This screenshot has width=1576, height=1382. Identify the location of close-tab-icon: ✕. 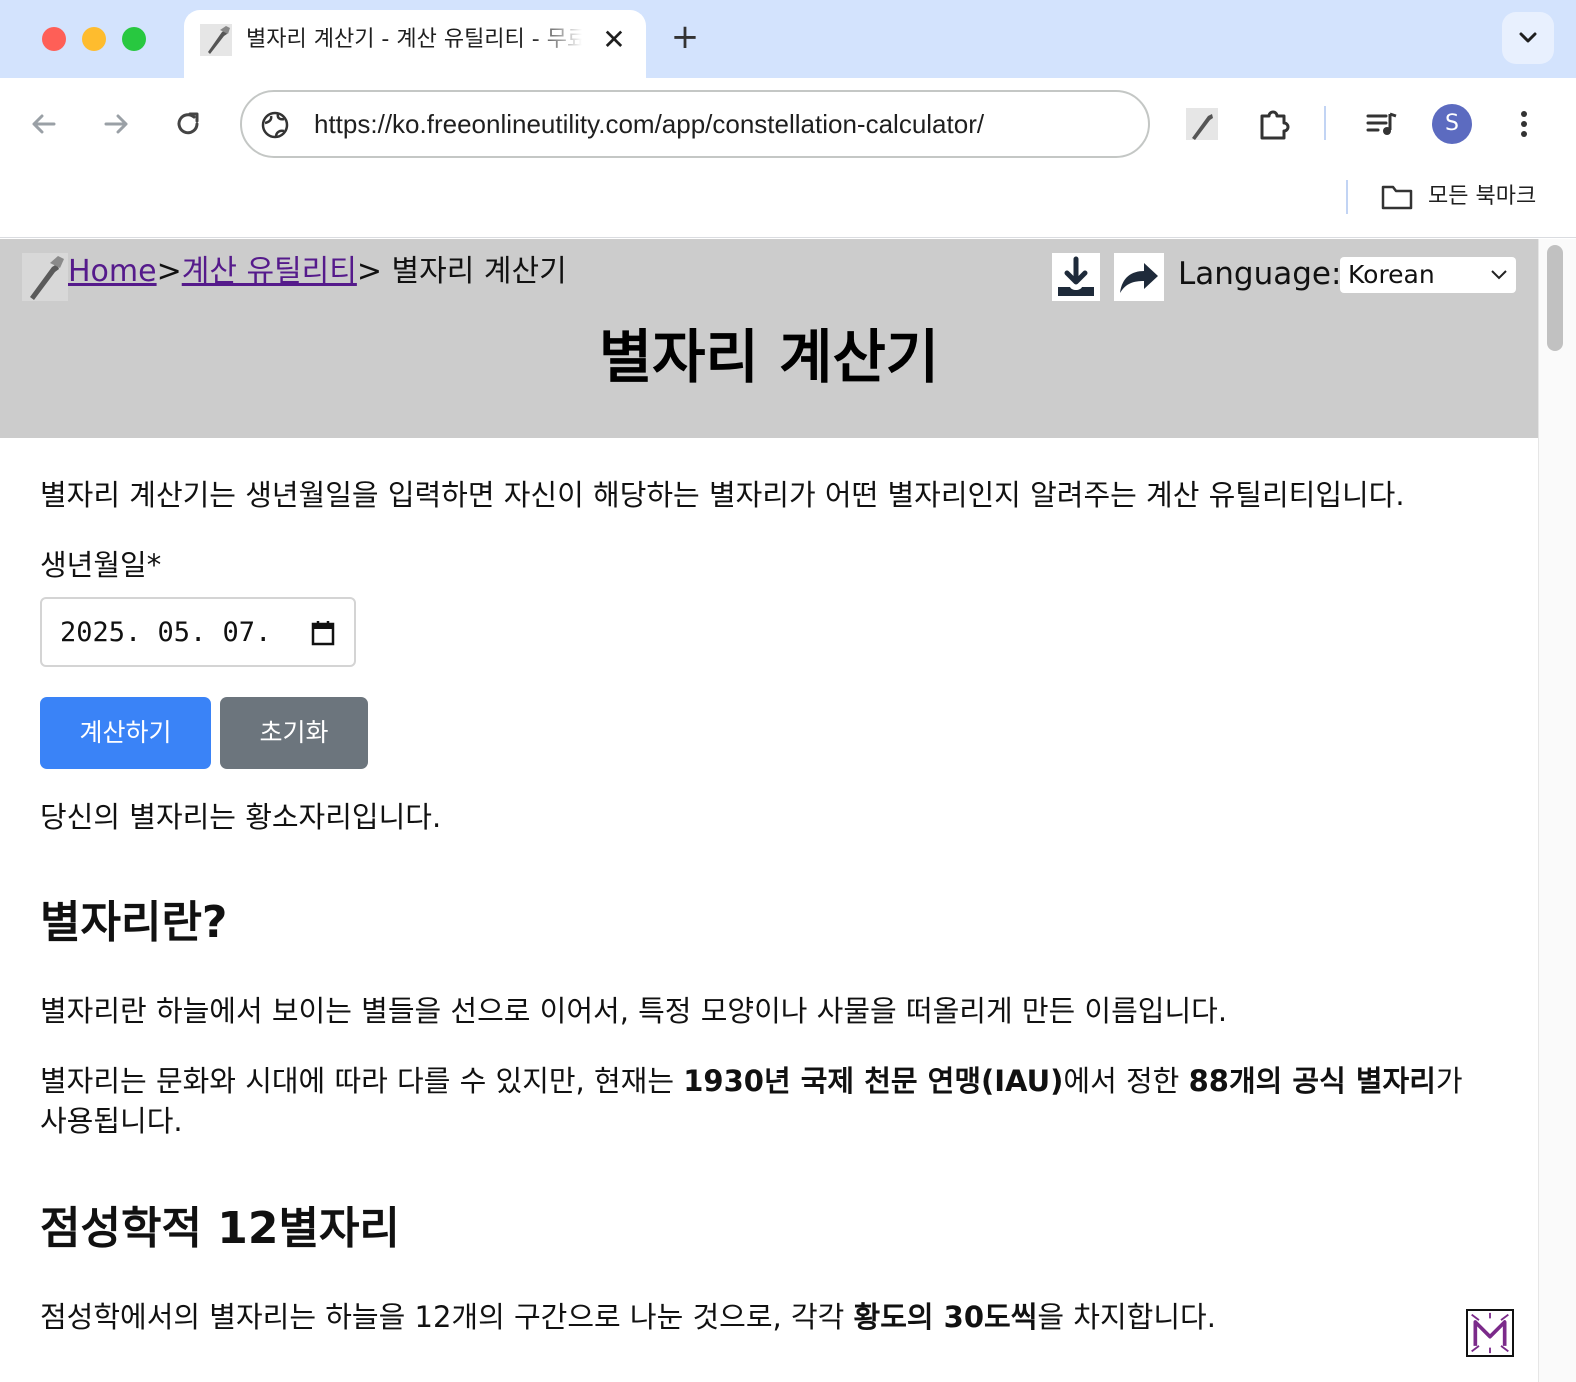
(614, 40).